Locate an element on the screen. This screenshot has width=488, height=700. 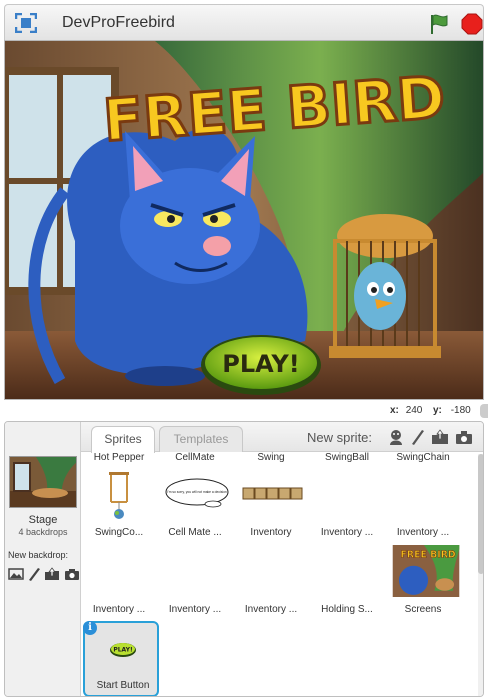
new-backdrop-label: New backdrop: is located at coordinates (38, 555).